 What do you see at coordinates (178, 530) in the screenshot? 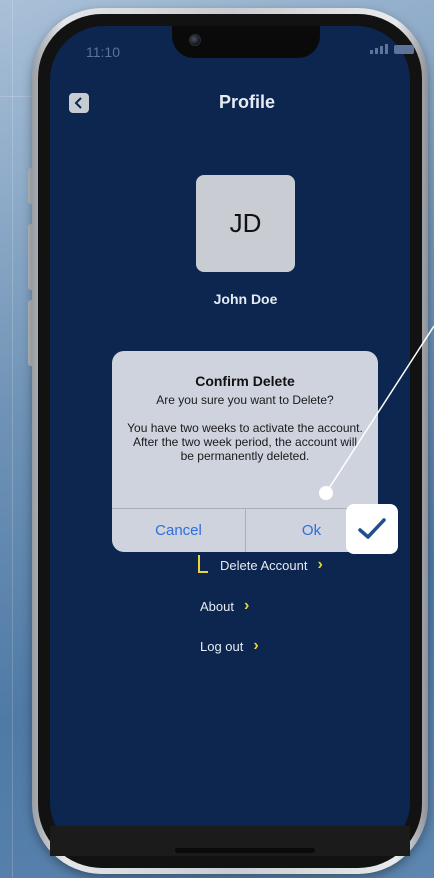
I see `cancel-button: Cancel` at bounding box center [178, 530].